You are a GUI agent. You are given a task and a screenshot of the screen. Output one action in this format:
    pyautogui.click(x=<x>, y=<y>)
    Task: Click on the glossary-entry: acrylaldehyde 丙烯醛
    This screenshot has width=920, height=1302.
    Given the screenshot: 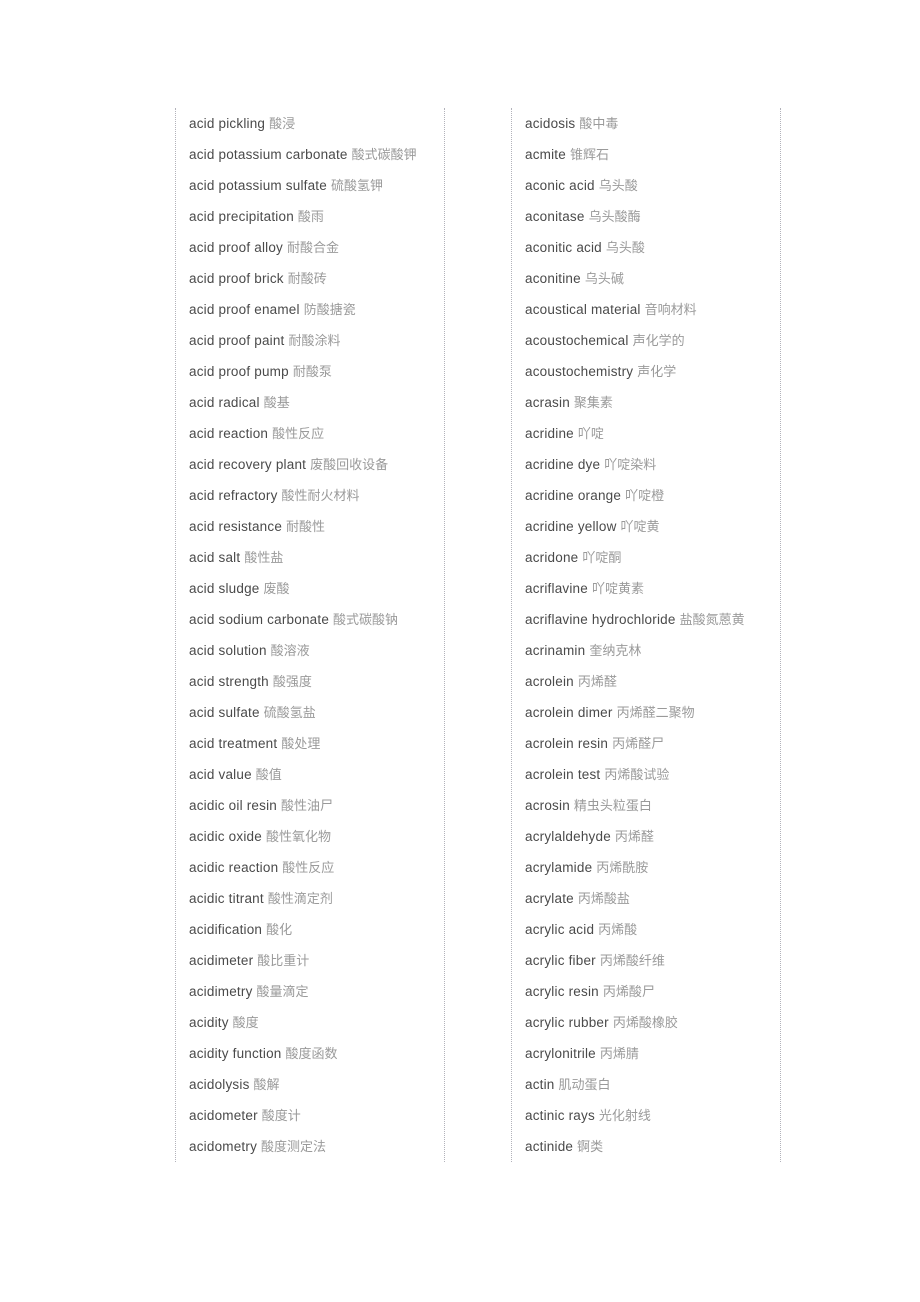 What is the action you would take?
    pyautogui.click(x=646, y=836)
    